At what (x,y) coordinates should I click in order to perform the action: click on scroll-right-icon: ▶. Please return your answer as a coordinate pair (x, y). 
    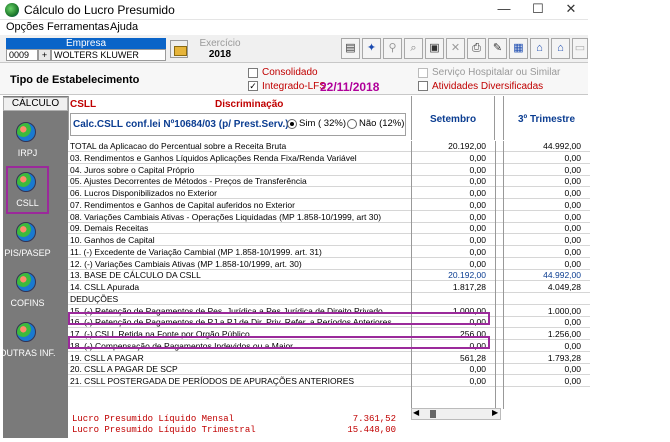
    Looking at the image, I should click on (495, 412).